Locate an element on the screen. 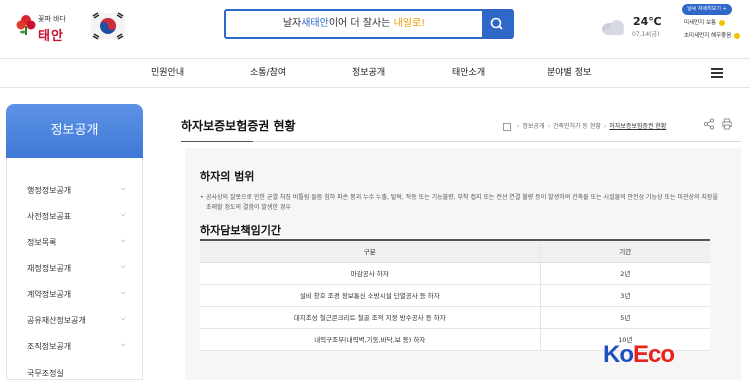 This screenshot has height=380, width=750. breadcrumb-item: 건축인허가 등 현황 is located at coordinates (577, 126).